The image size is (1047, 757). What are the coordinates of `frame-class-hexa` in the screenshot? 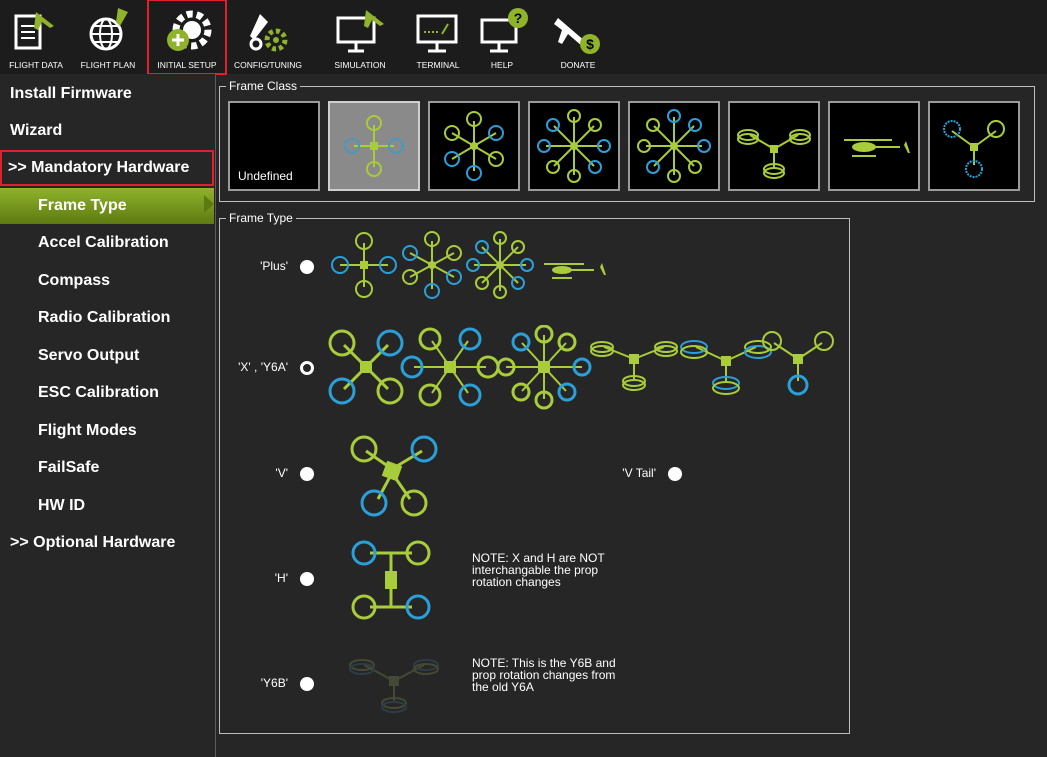 It's located at (474, 146).